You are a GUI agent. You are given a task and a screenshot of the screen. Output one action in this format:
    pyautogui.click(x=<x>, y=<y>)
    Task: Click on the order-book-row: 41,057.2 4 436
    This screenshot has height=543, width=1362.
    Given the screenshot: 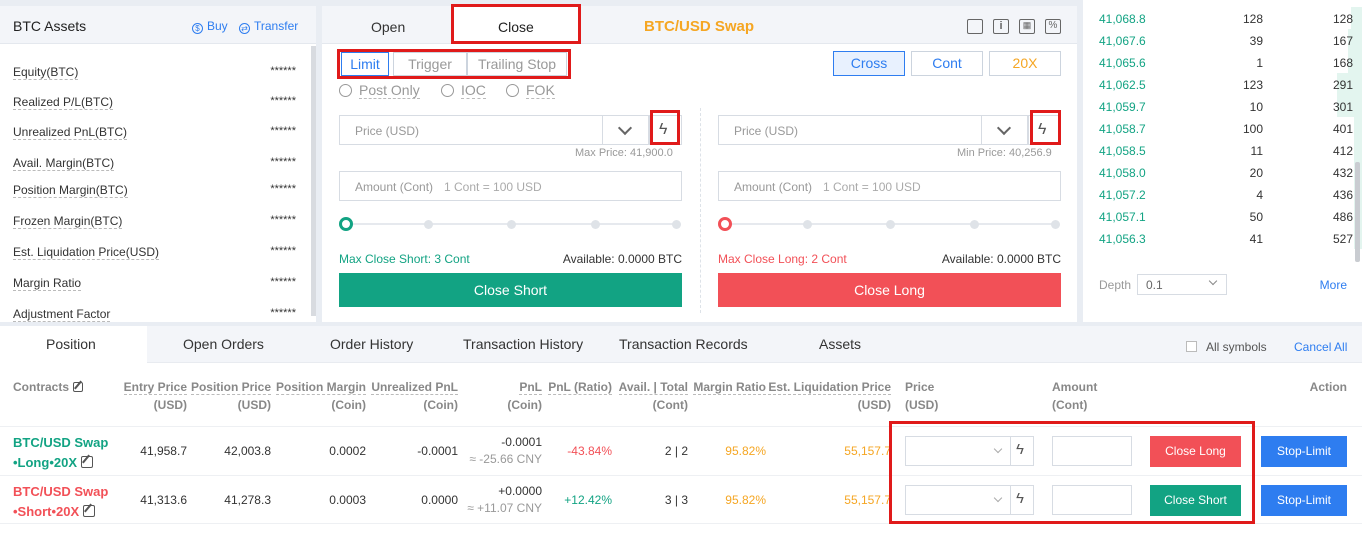 What is the action you would take?
    pyautogui.click(x=1222, y=194)
    